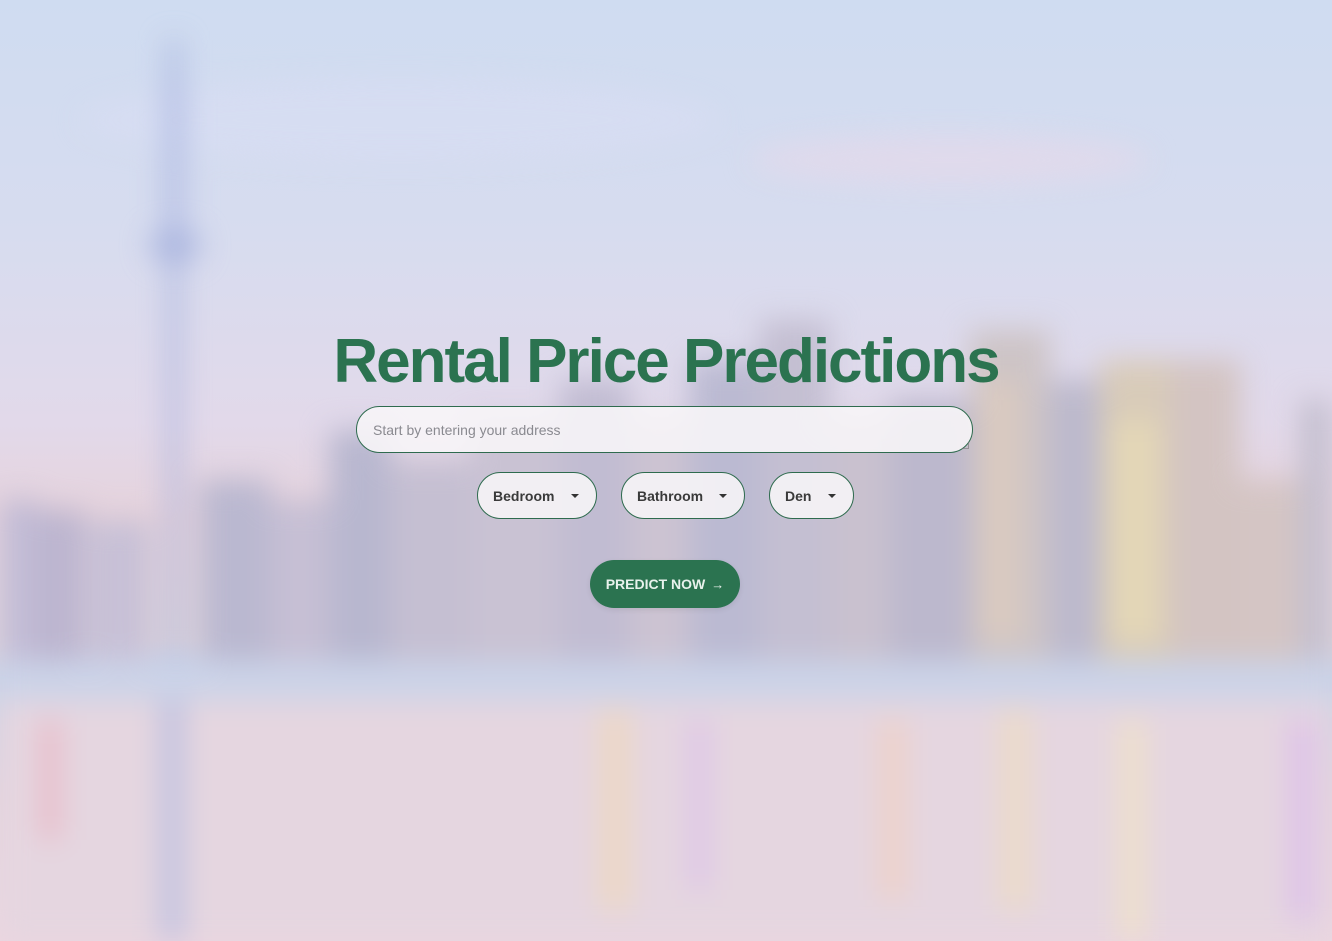 The image size is (1332, 941). Describe the element at coordinates (467, 429) in the screenshot. I see `address-placeholder: Start by entering your address` at that location.